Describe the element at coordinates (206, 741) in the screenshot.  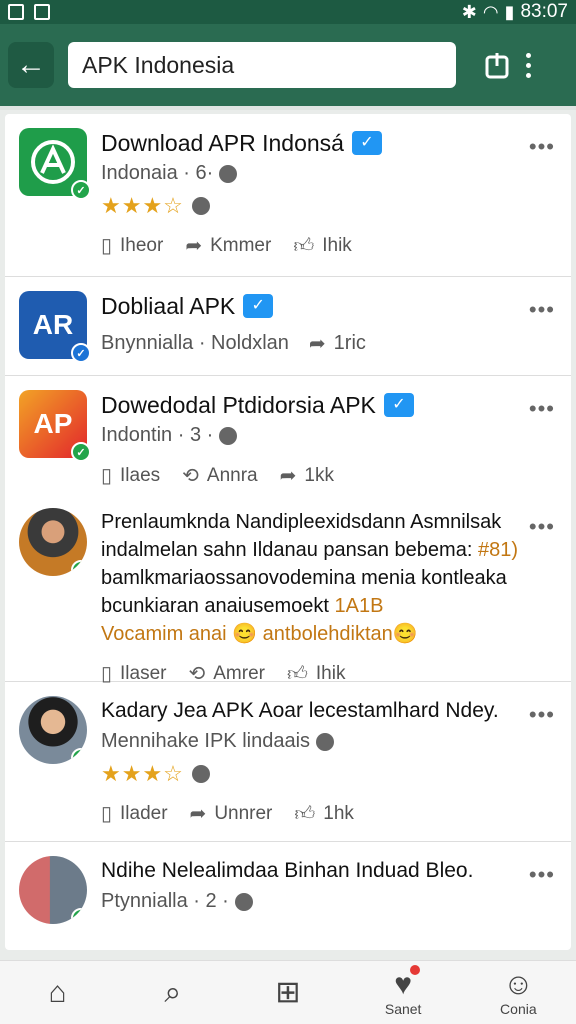
I see `post-meta: Mennihake IPK lindaais` at that location.